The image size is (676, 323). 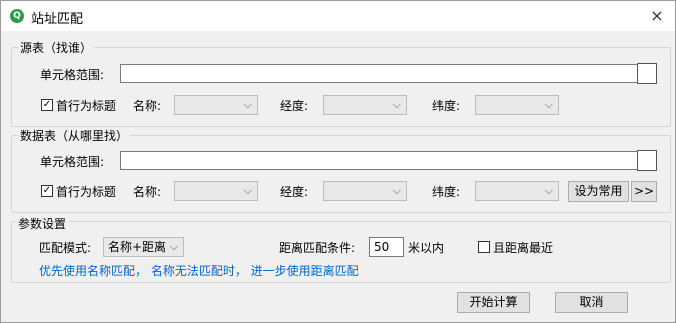 I want to click on title-bar: Q 站址匹配 ×, so click(x=338, y=16).